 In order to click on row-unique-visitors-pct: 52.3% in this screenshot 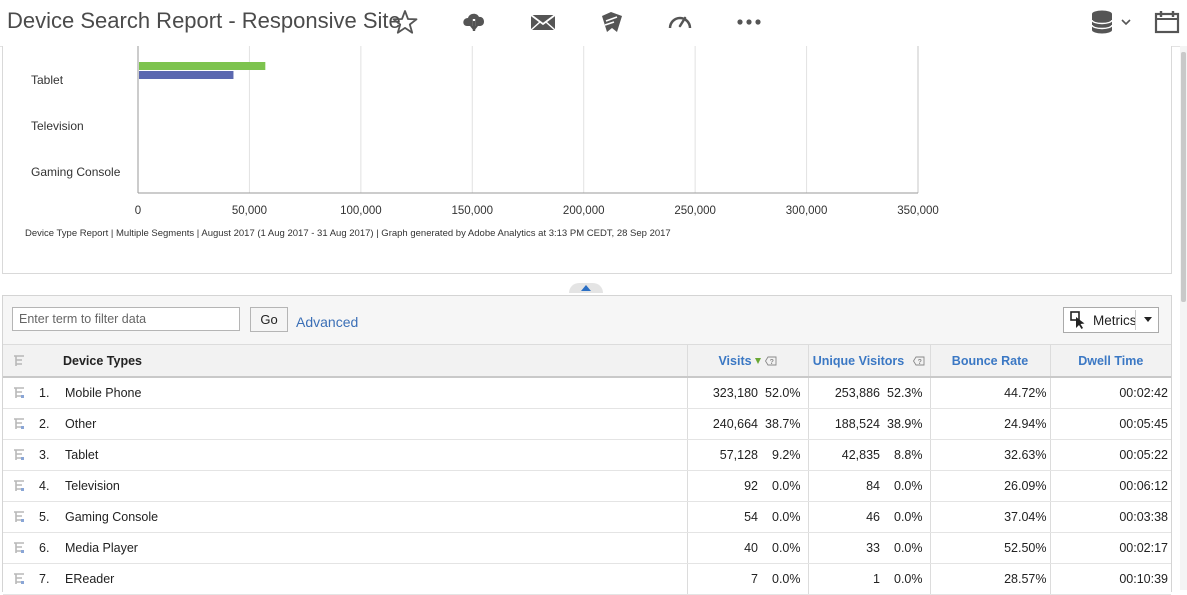, I will do `click(905, 393)`.